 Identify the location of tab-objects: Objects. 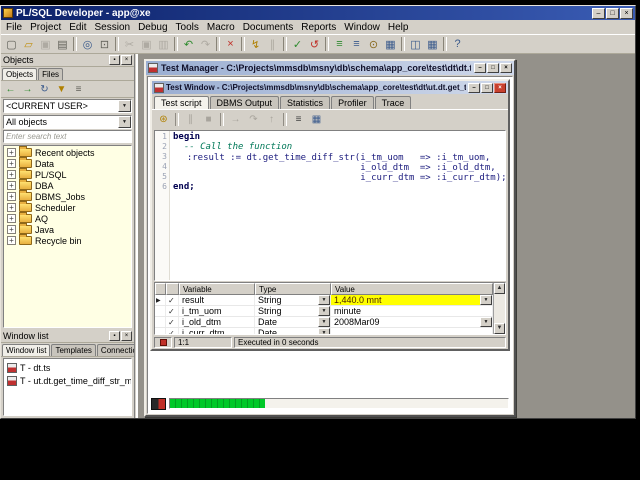
(20, 74).